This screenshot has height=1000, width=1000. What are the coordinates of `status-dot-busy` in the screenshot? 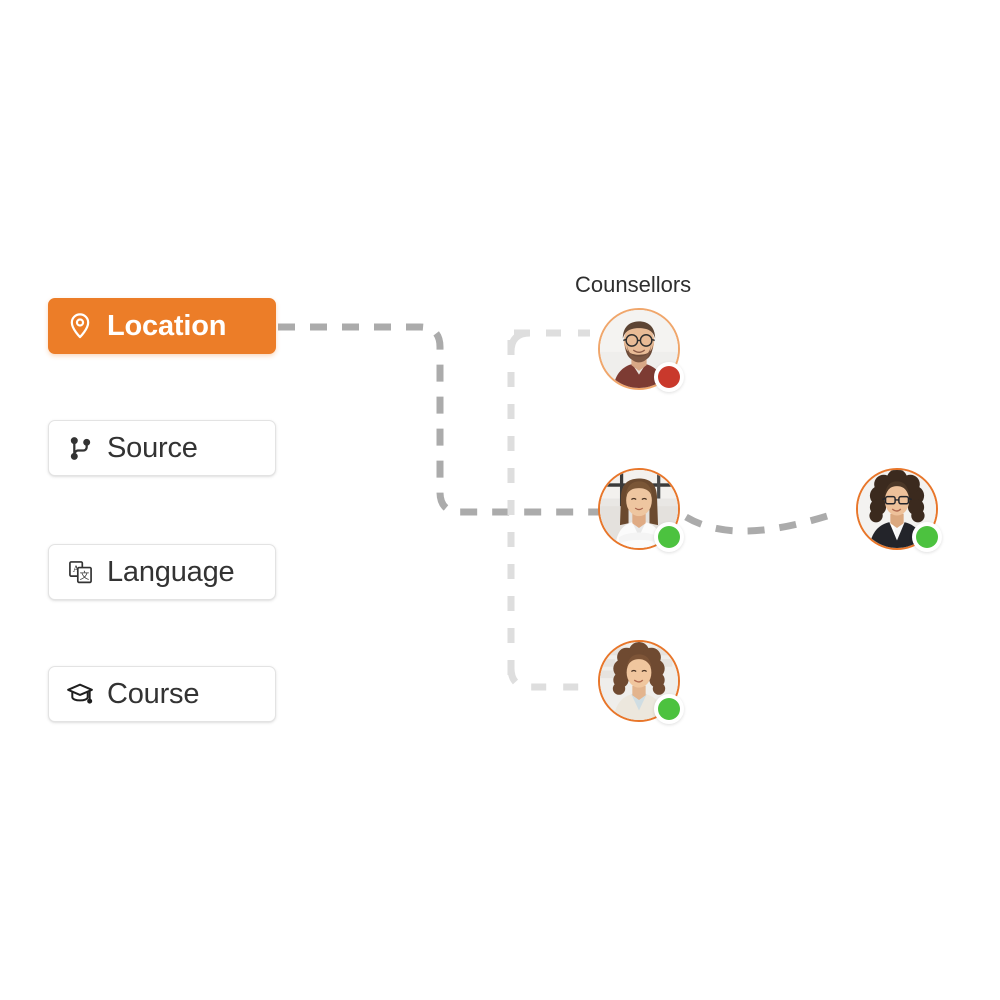 It's located at (669, 377).